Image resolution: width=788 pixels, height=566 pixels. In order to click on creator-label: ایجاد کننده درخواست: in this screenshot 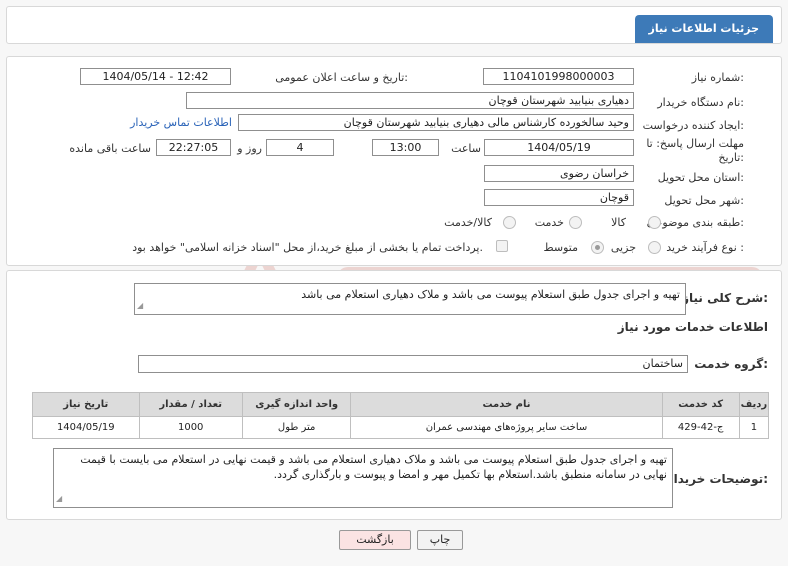, I will do `click(693, 125)`.